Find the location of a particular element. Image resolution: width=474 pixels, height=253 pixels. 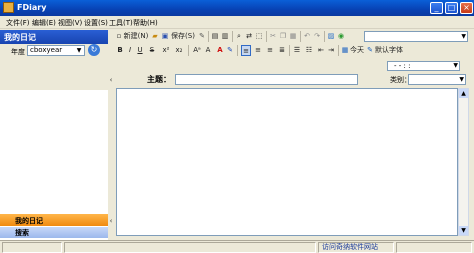

outdent-icon: ⇤ is located at coordinates (321, 50).